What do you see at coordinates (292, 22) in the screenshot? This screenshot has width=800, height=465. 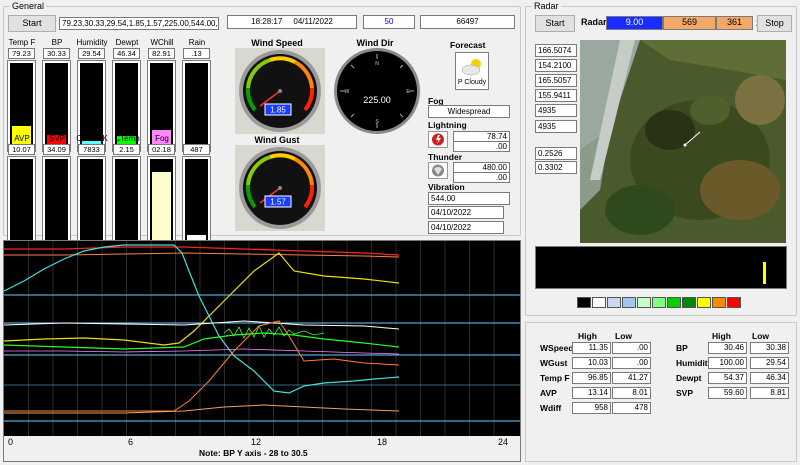 I see `time-field: 18:28:17 04/11/2022` at bounding box center [292, 22].